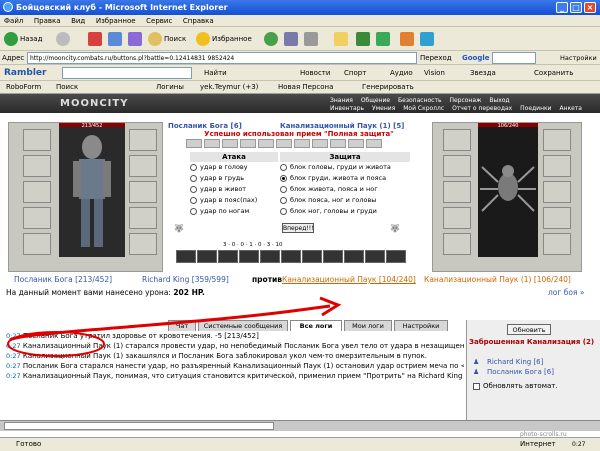  Describe the element at coordinates (13, 21) in the screenshot. I see `menu-file: Файл` at that location.